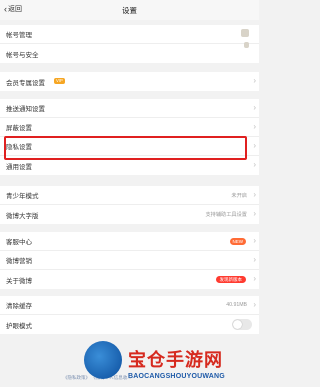 This screenshot has height=387, width=320. What do you see at coordinates (129, 305) in the screenshot?
I see `settings-item-clear-cache: 清除缓存 40.91MB ›` at bounding box center [129, 305].